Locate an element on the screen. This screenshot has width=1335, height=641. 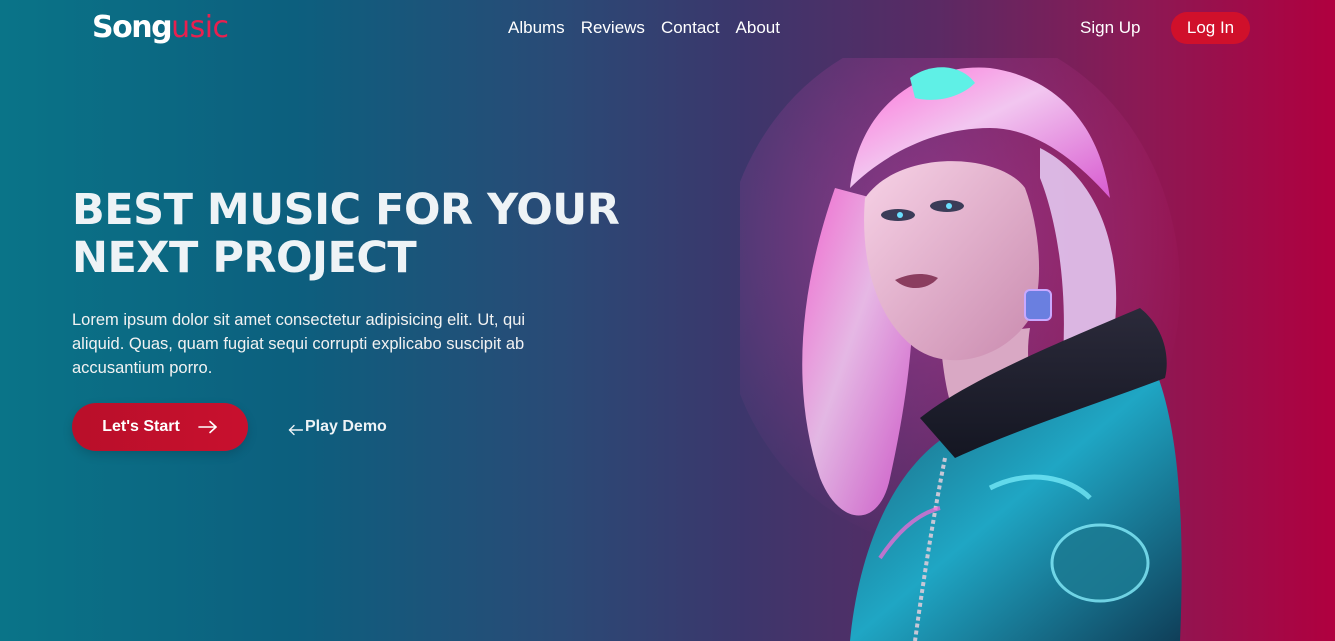
lets-start-button: Let's Start is located at coordinates (160, 427).